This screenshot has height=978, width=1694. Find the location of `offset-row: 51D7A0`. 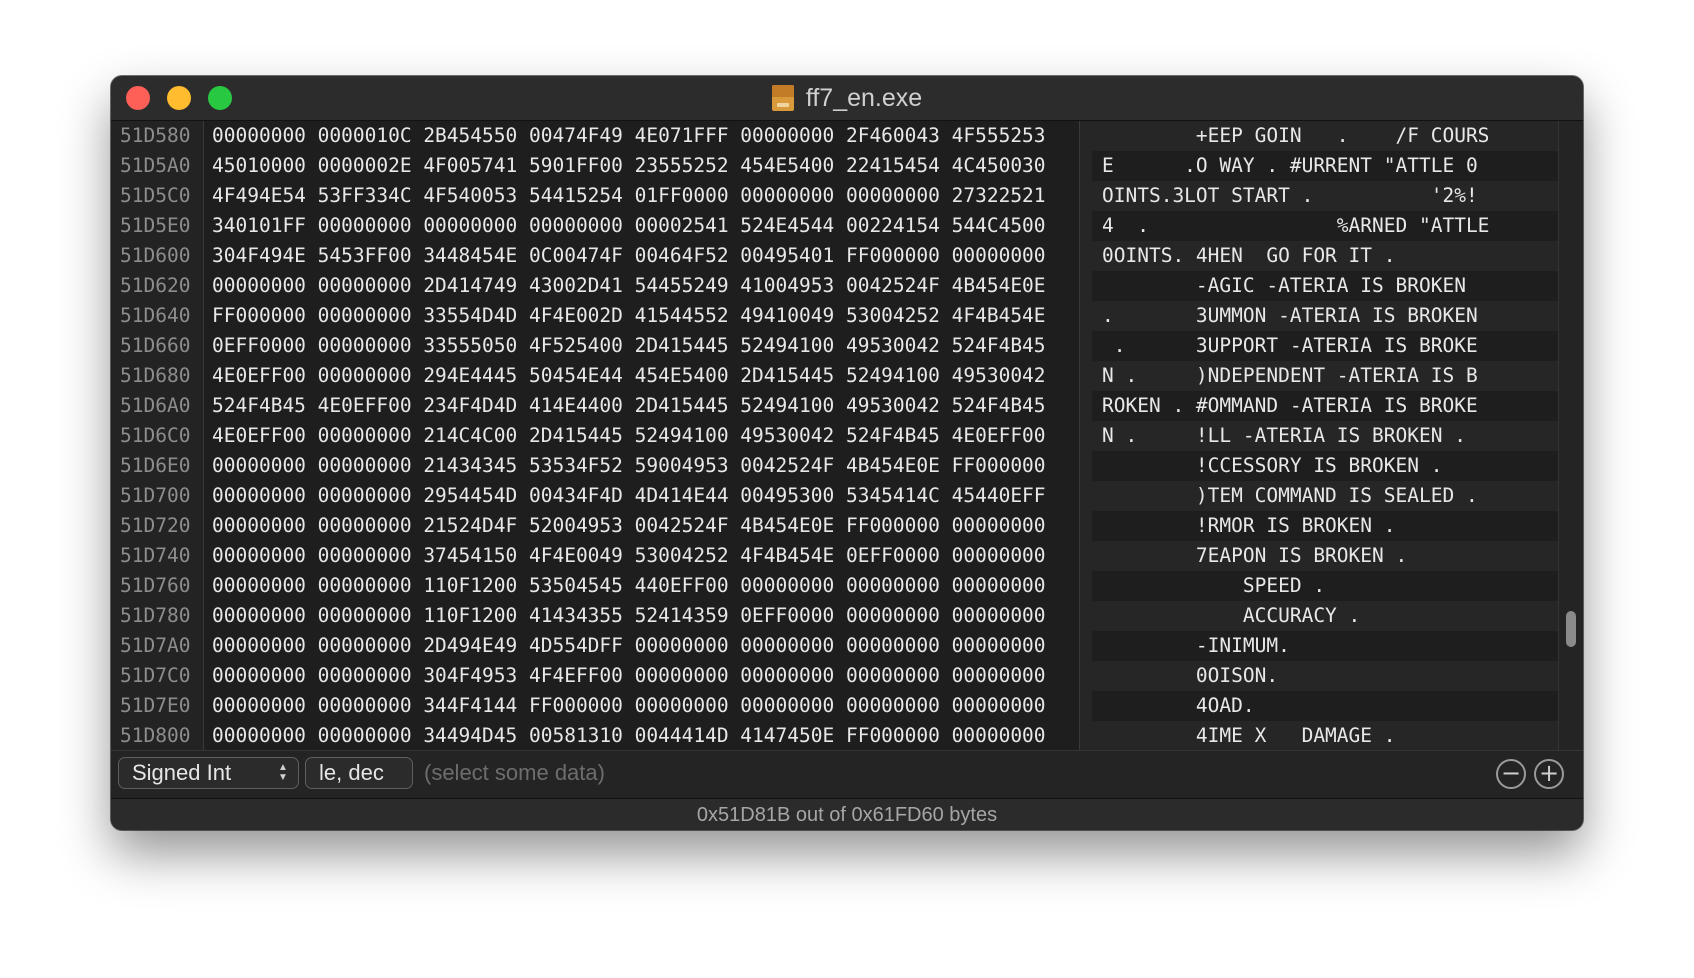

offset-row: 51D7A0 is located at coordinates (155, 645).